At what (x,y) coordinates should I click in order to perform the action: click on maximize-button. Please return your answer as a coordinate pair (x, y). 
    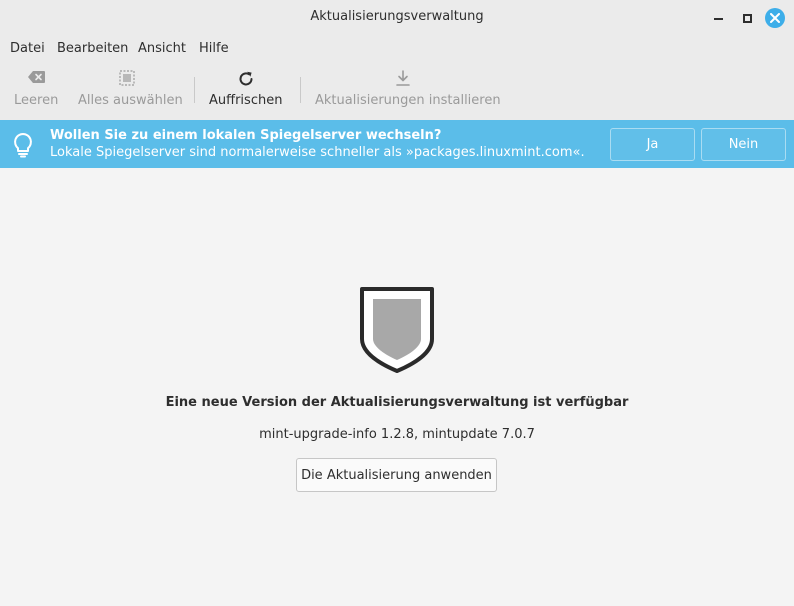
    Looking at the image, I should click on (747, 18).